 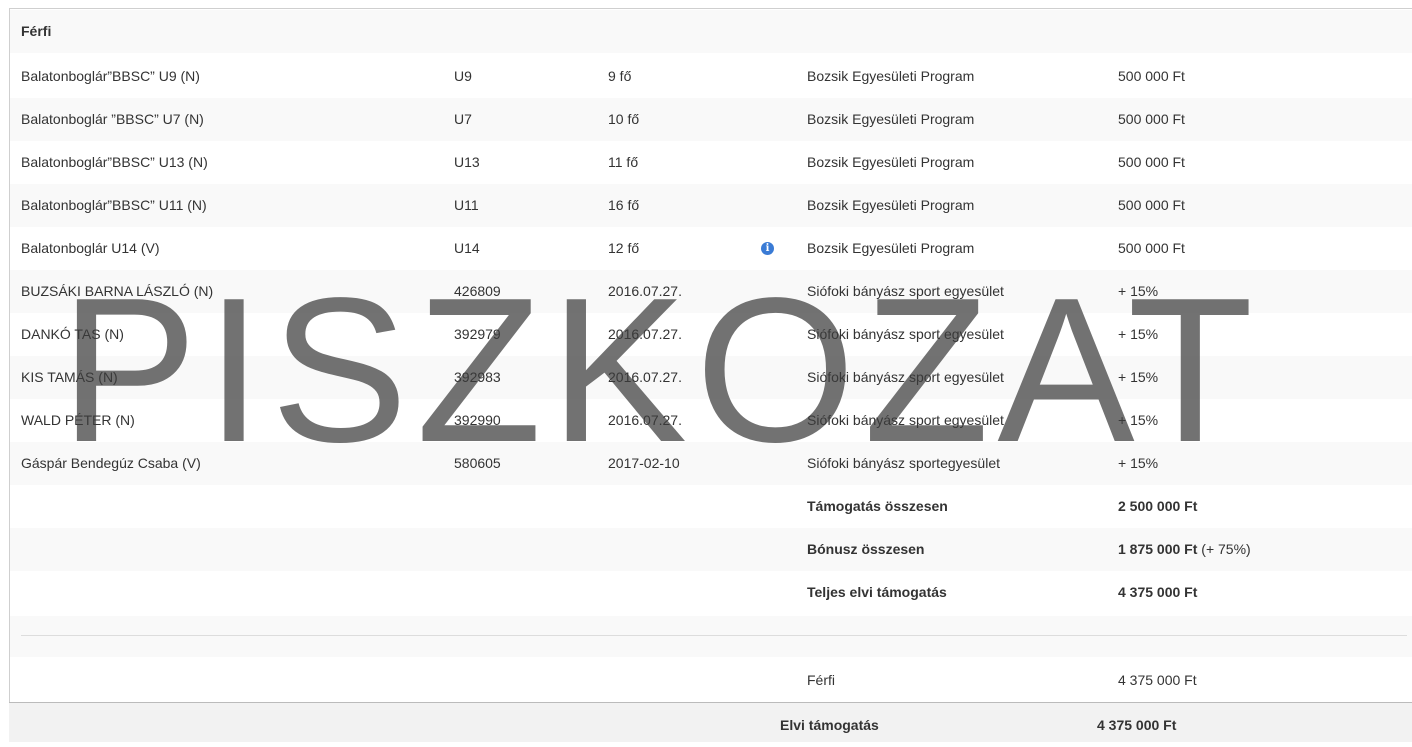 What do you see at coordinates (711, 592) in the screenshot?
I see `total-full-row: Teljes elvi támogatás 4 375 000 Ft` at bounding box center [711, 592].